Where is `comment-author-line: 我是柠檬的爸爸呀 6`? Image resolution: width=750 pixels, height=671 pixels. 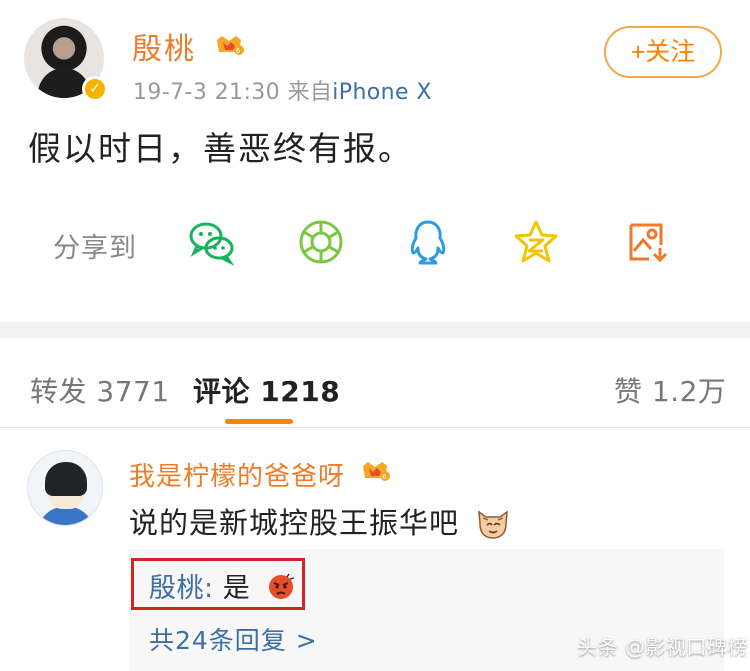
comment-author-line: 我是柠檬的爸爸呀 6 is located at coordinates (260, 474).